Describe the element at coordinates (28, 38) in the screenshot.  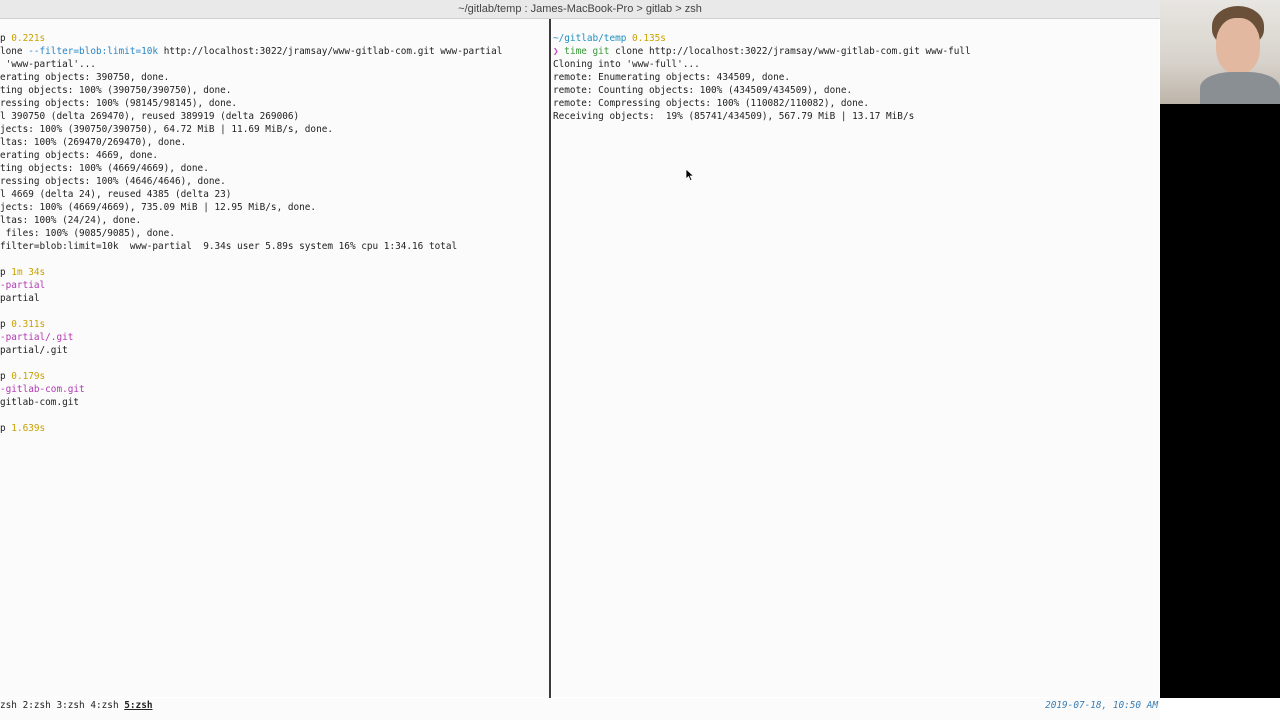
I see `terminal-text: 0.221s` at that location.